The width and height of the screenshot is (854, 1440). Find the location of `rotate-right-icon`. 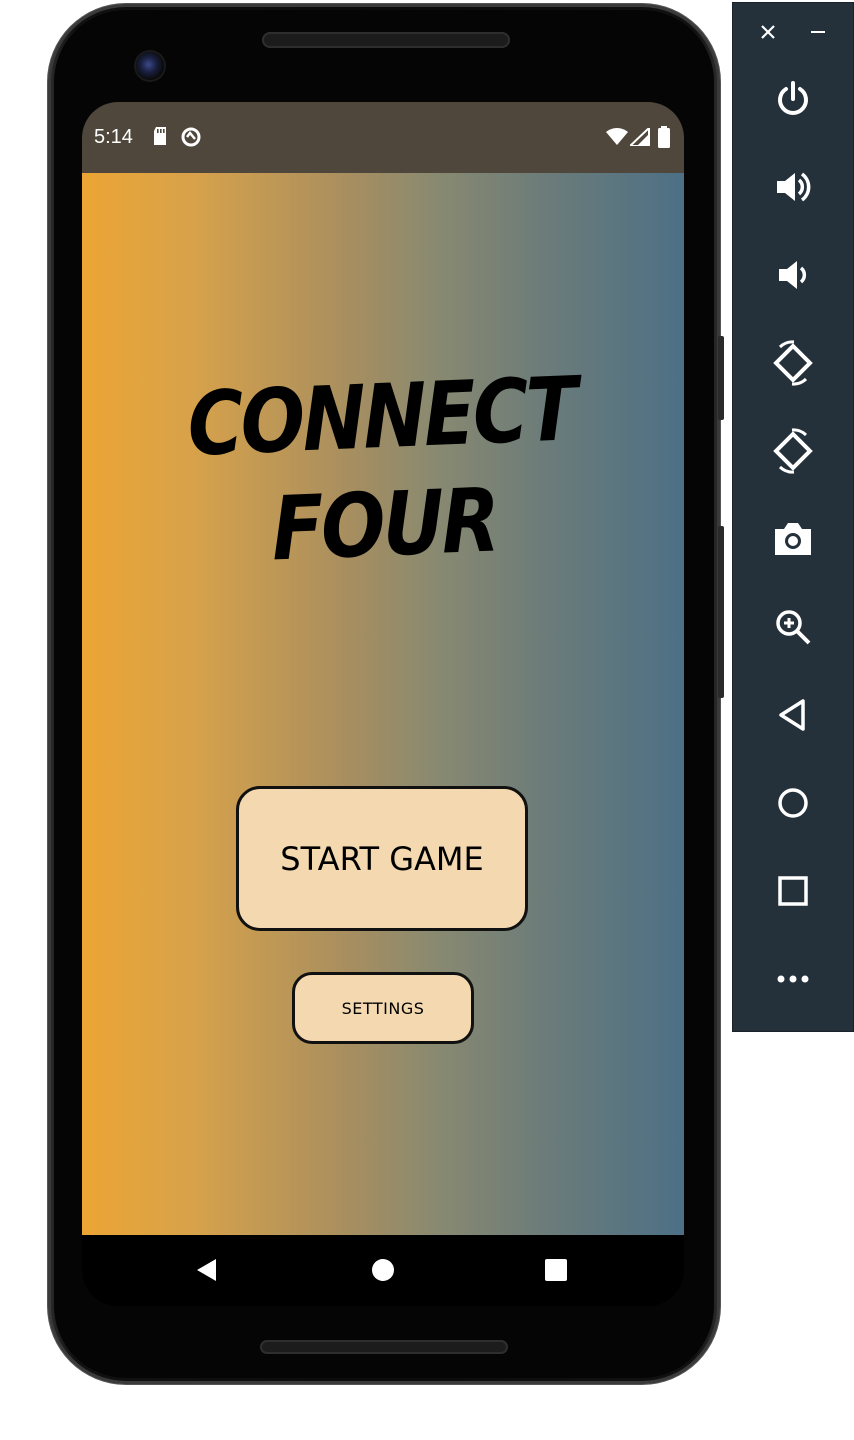

rotate-right-icon is located at coordinates (793, 451).